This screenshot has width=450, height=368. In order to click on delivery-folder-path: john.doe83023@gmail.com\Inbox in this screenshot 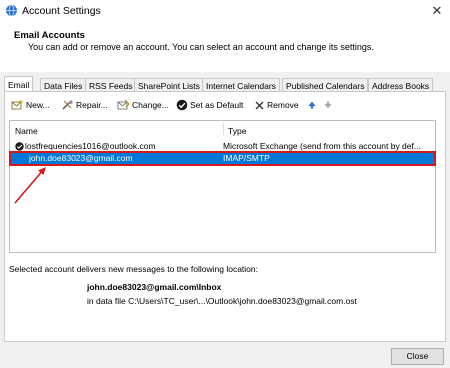, I will do `click(154, 287)`.